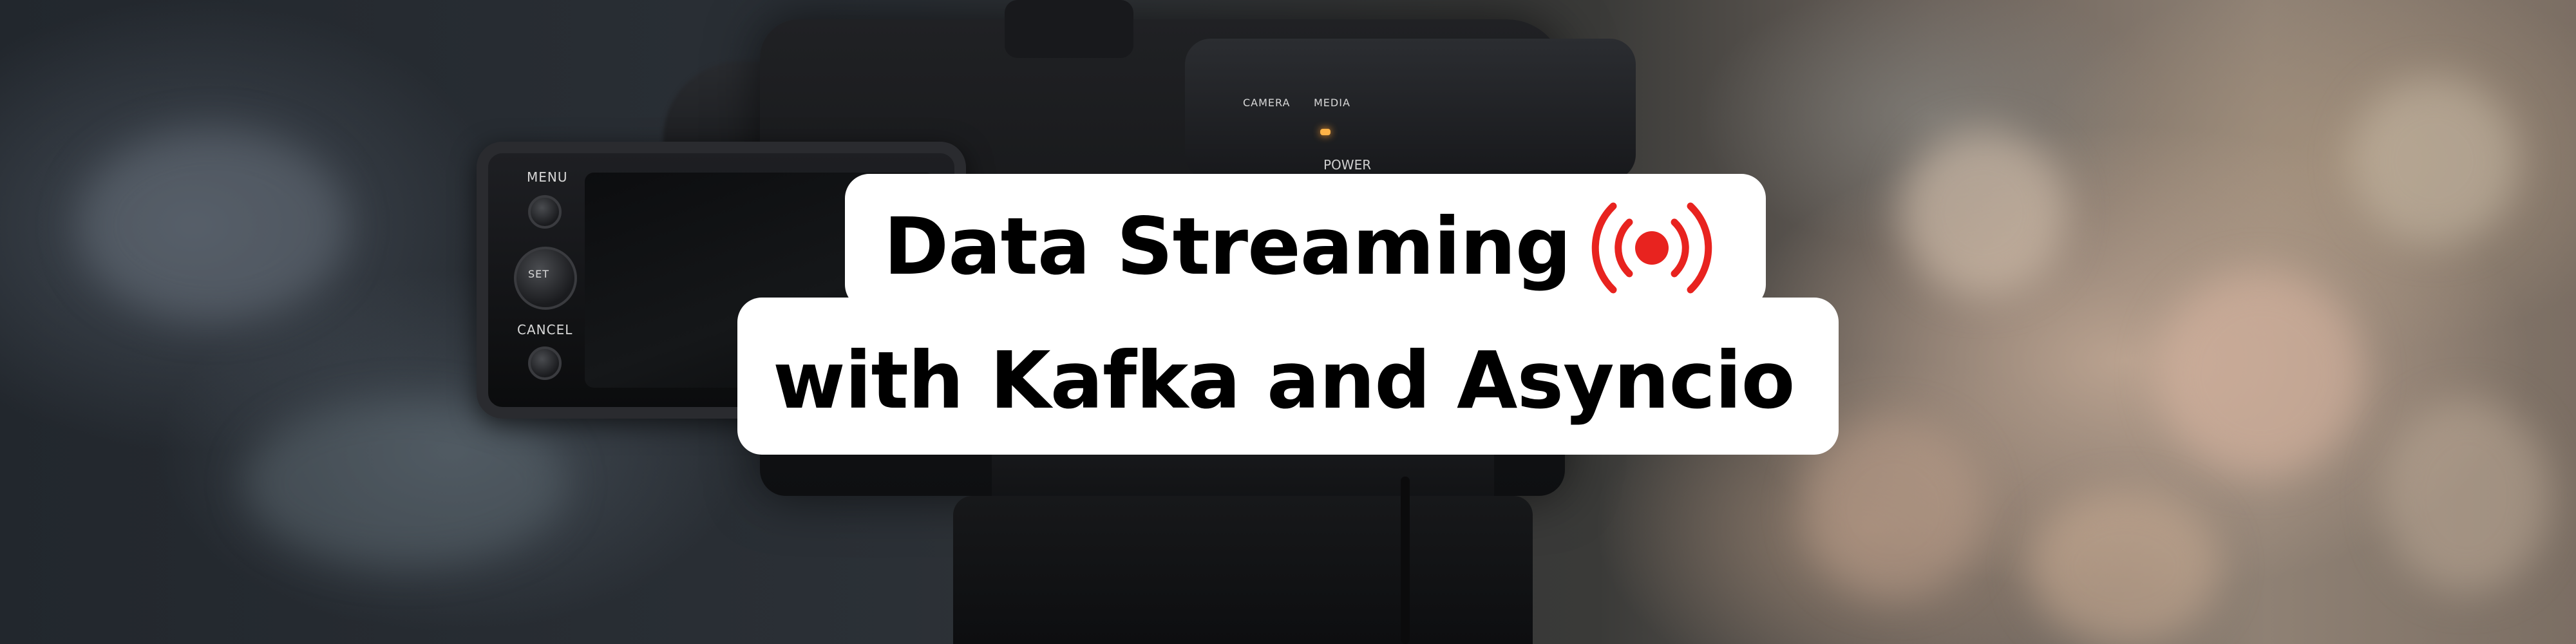  I want to click on title-line-2: with Kafka and Asyncio, so click(1284, 381).